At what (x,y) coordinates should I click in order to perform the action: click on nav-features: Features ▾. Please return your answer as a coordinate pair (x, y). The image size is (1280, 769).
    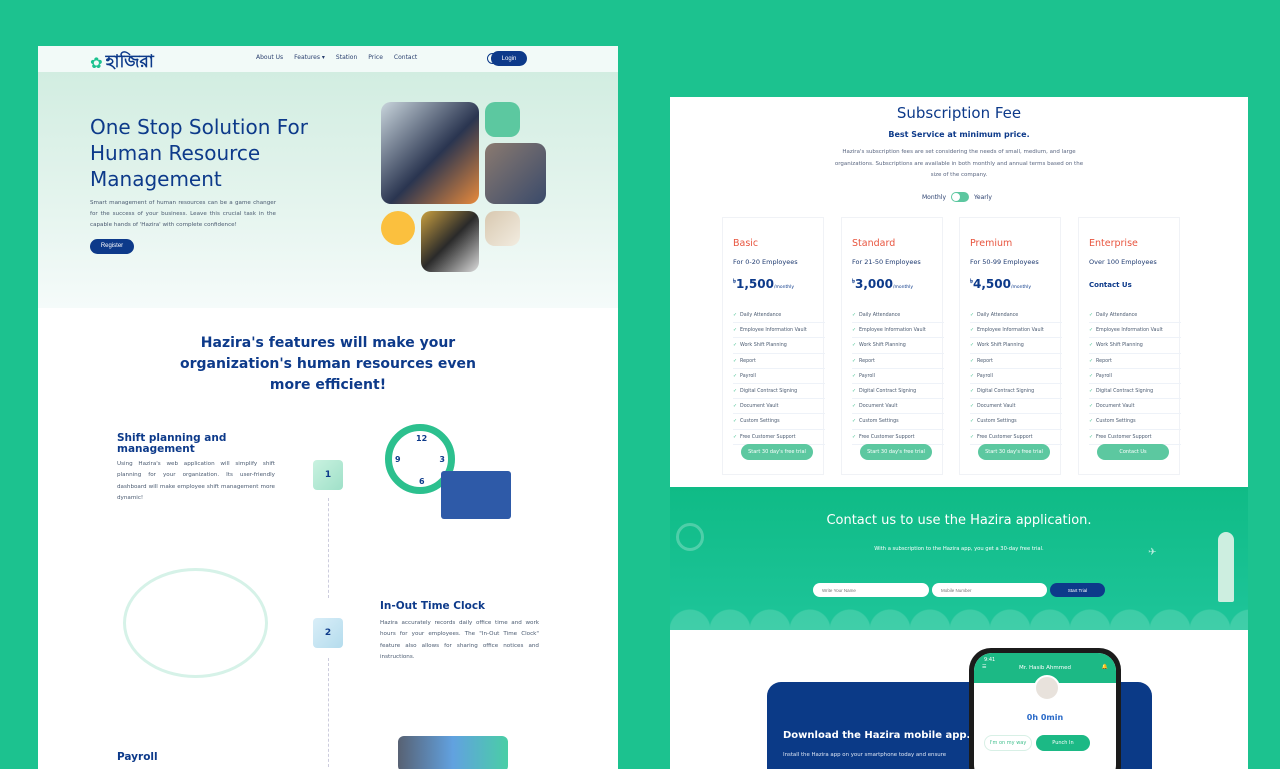
    Looking at the image, I should click on (309, 57).